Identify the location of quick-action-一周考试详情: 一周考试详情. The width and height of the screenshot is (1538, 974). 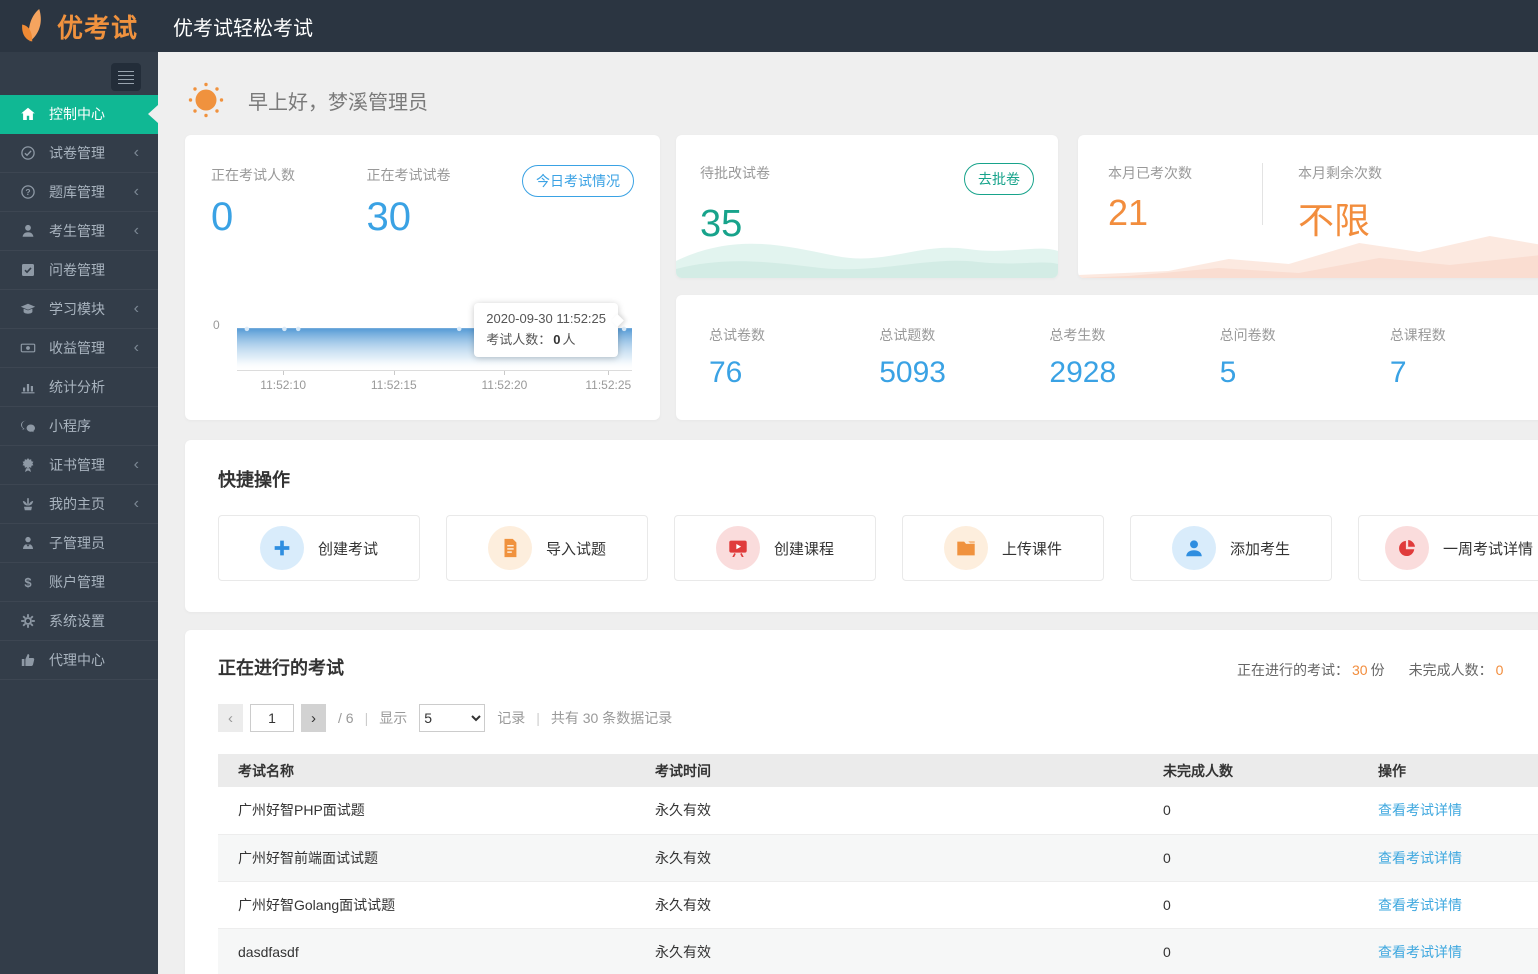
(1448, 548).